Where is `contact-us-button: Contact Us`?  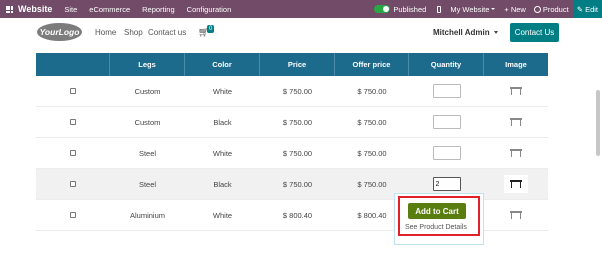
contact-us-button: Contact Us is located at coordinates (534, 32).